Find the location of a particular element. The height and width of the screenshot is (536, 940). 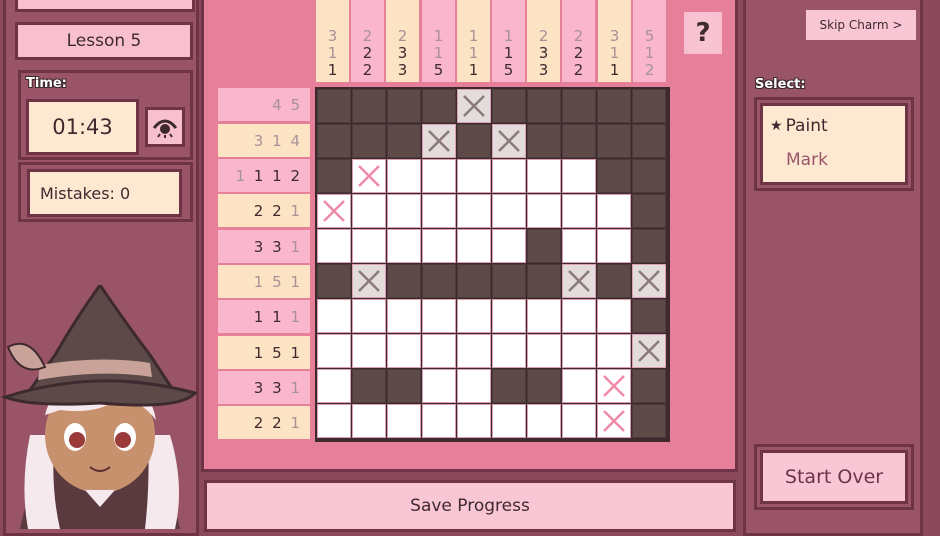

skip-charm-button: Skip Charm > is located at coordinates (861, 25).